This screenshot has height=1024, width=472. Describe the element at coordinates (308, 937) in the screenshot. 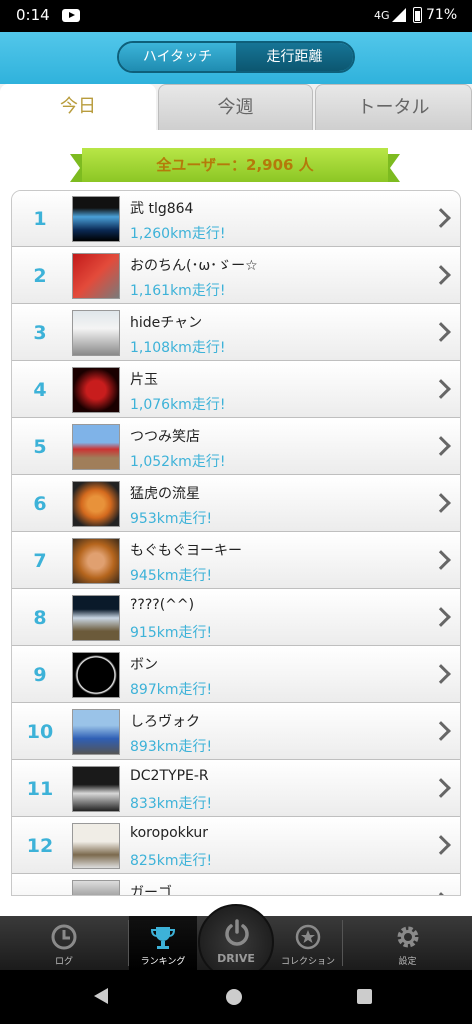

I see `star-icon` at that location.